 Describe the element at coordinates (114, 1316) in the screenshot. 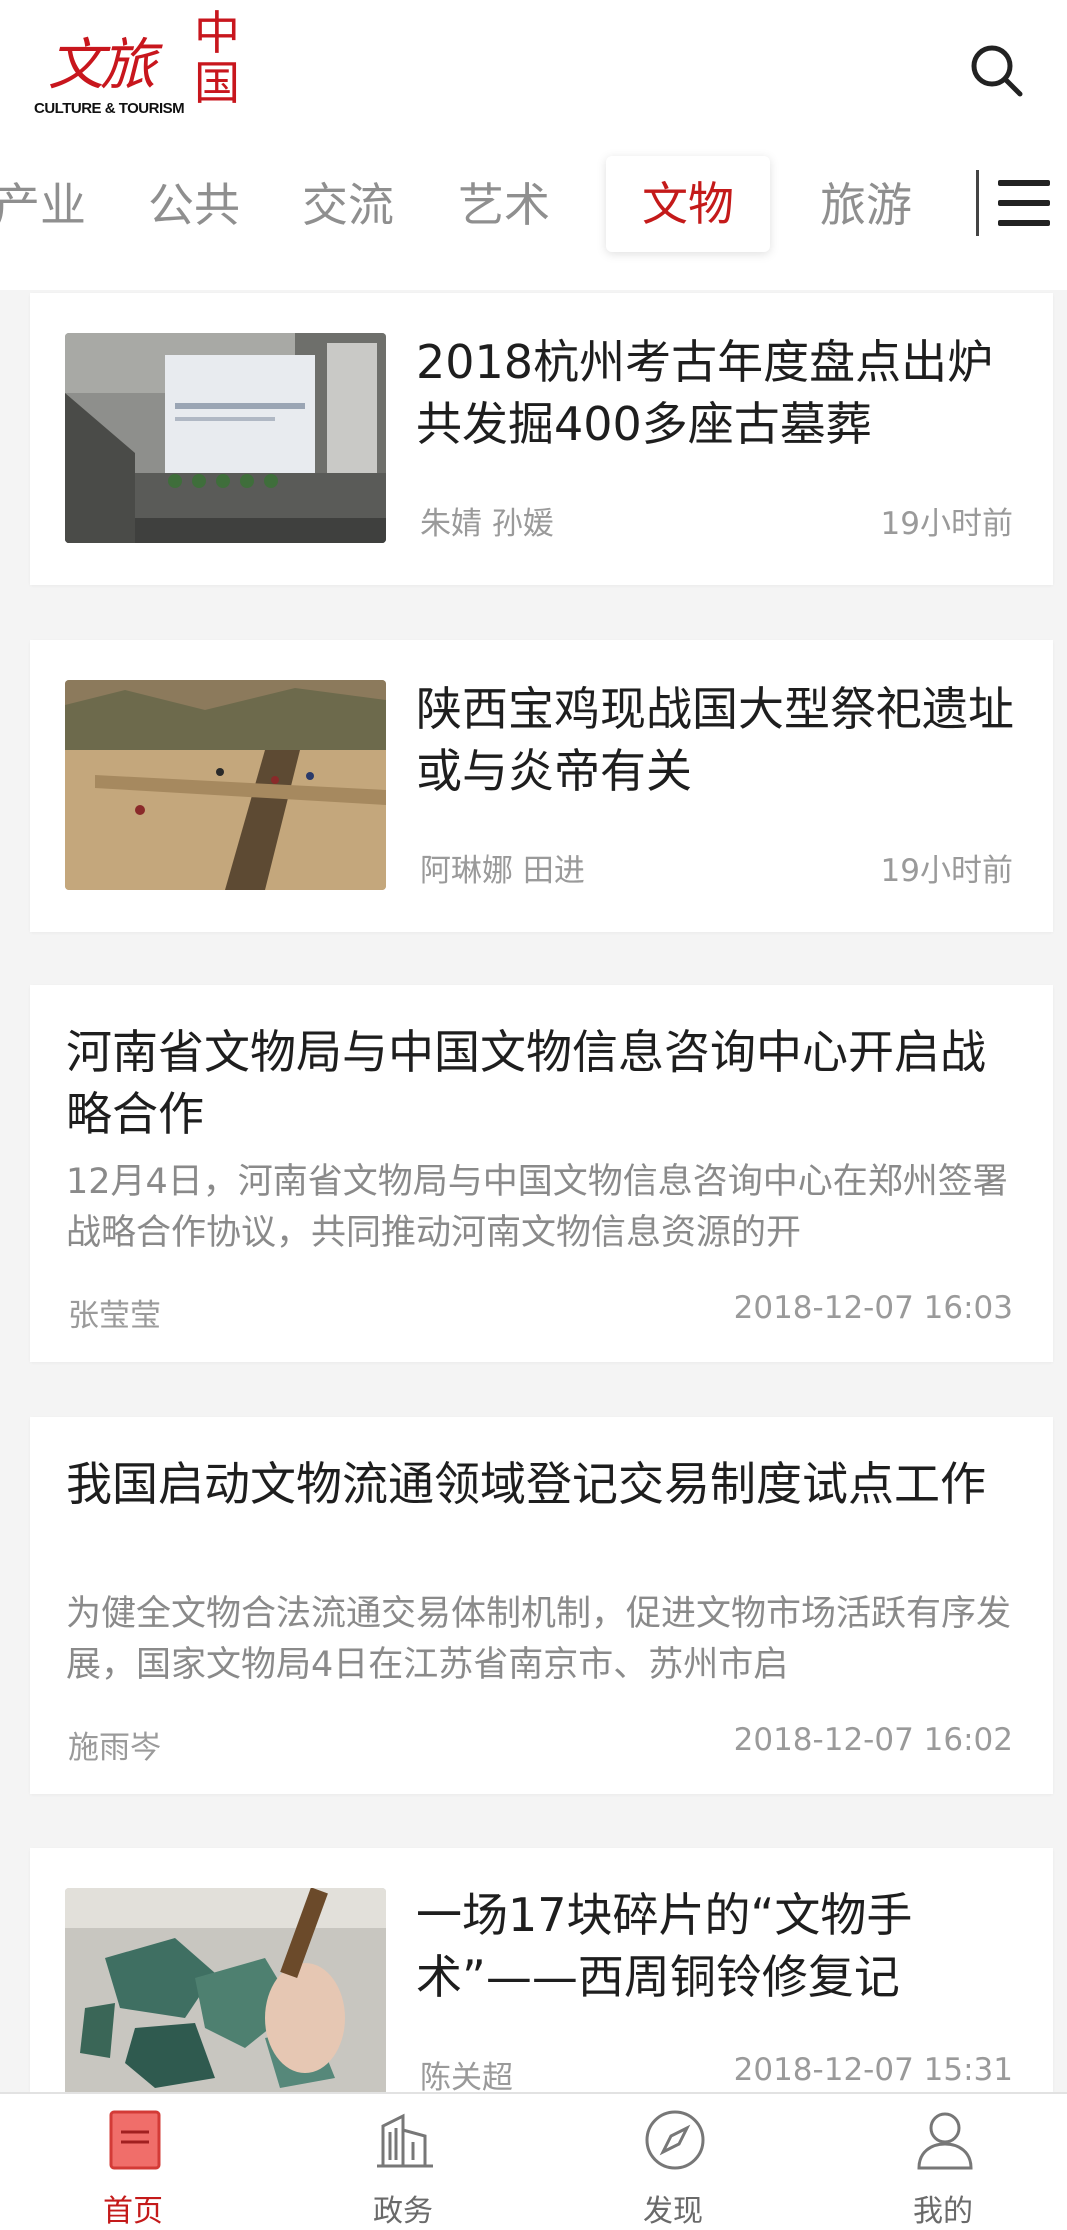

I see `news-author: 张莹莹` at that location.